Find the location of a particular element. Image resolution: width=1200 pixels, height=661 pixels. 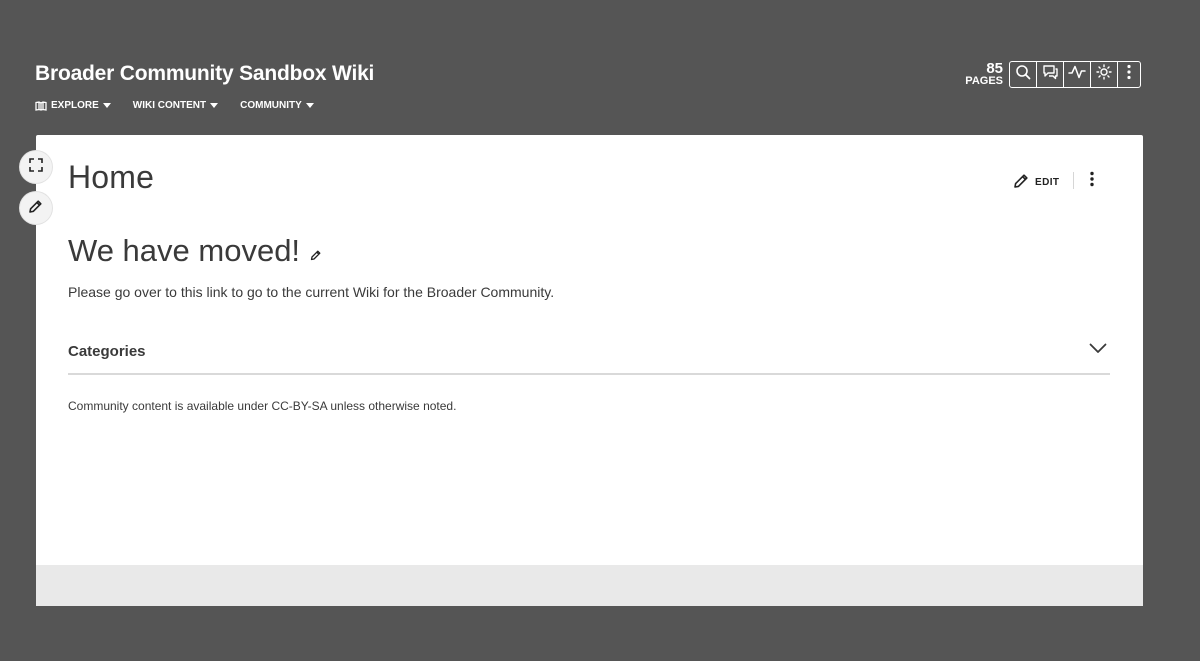

edit-button: EDIT is located at coordinates (1035, 182).